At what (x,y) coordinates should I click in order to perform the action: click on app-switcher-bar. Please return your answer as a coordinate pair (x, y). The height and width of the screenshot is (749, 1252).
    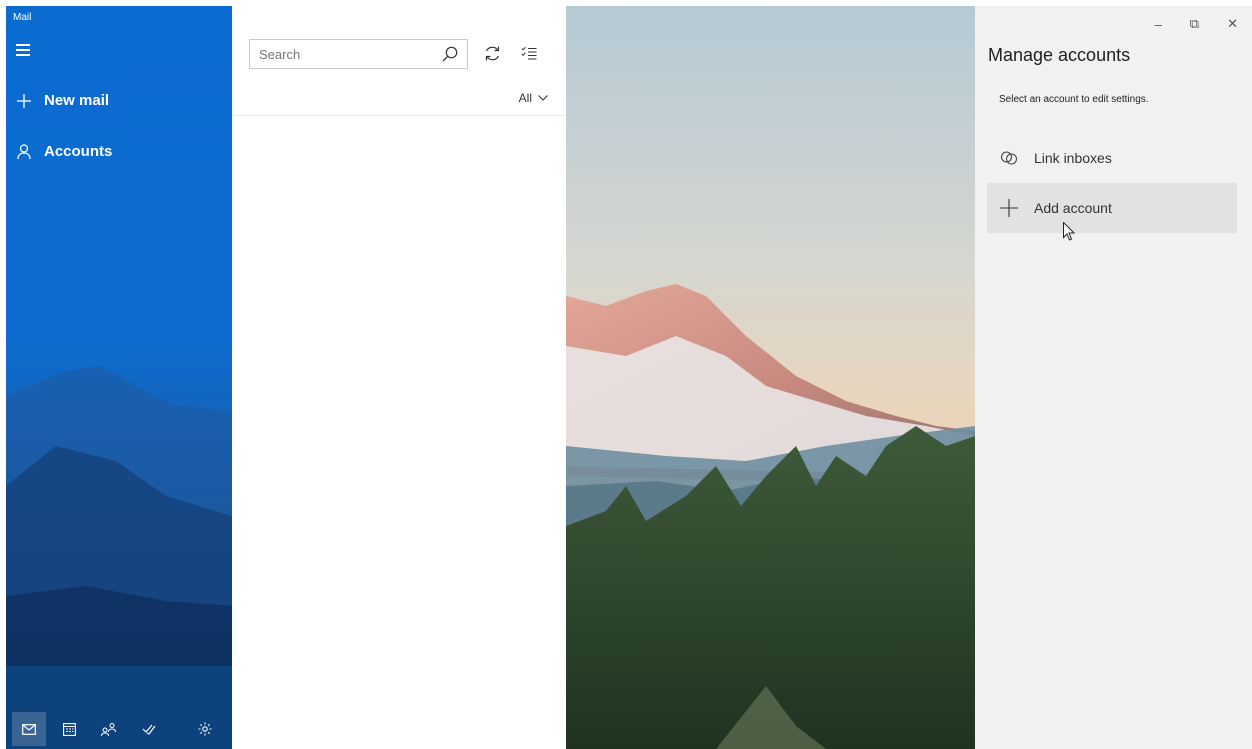
    Looking at the image, I should click on (119, 729).